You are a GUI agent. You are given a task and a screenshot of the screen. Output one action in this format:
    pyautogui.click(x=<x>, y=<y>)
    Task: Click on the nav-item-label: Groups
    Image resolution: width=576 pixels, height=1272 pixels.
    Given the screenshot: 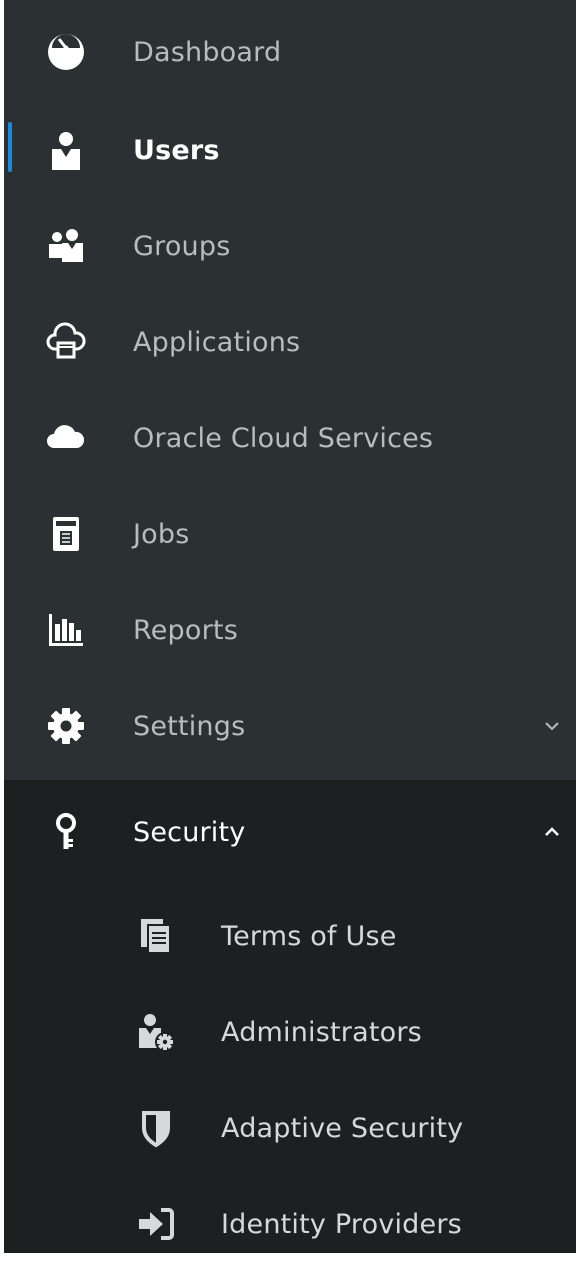 What is the action you would take?
    pyautogui.click(x=182, y=246)
    